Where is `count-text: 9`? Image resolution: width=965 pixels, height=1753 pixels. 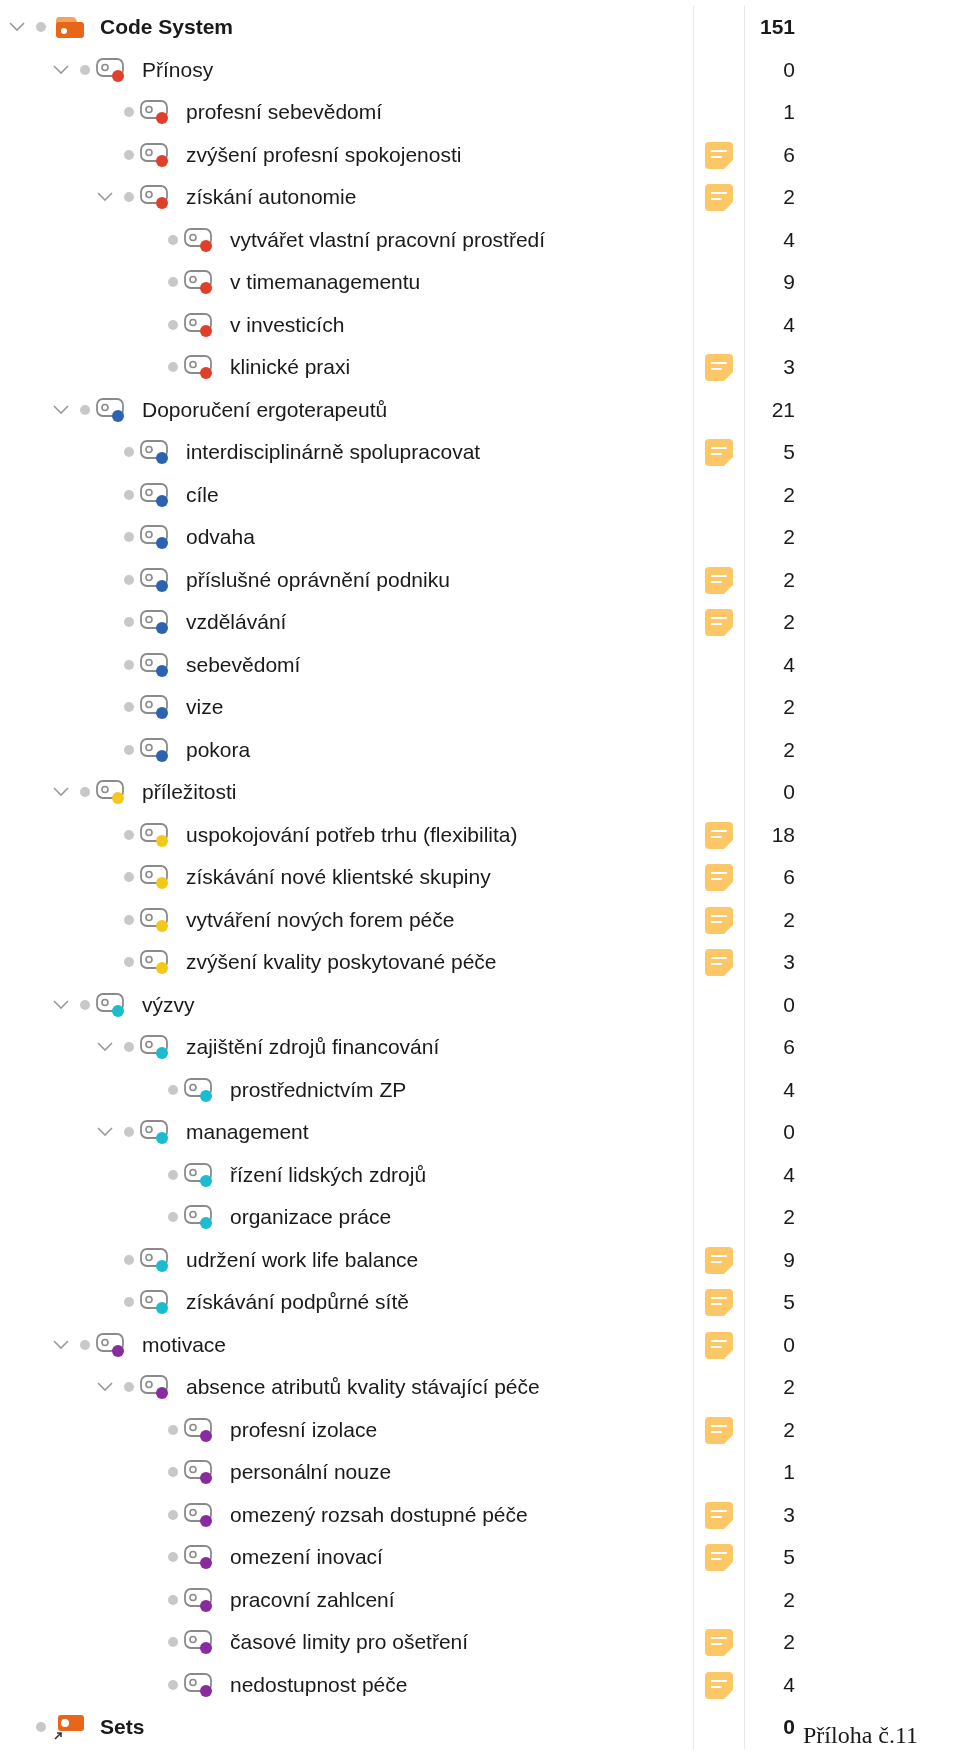
count-text: 9 is located at coordinates (789, 1259).